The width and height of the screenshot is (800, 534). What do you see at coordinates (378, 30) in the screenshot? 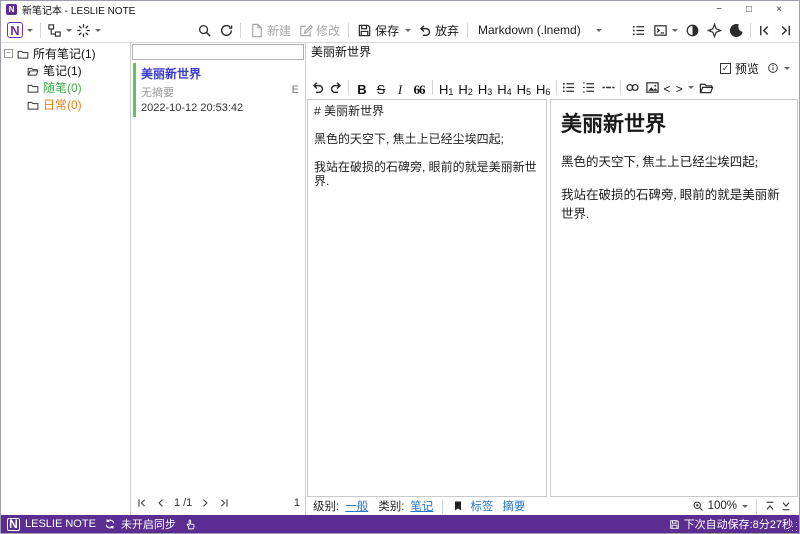
I see `save-button: 保存` at bounding box center [378, 30].